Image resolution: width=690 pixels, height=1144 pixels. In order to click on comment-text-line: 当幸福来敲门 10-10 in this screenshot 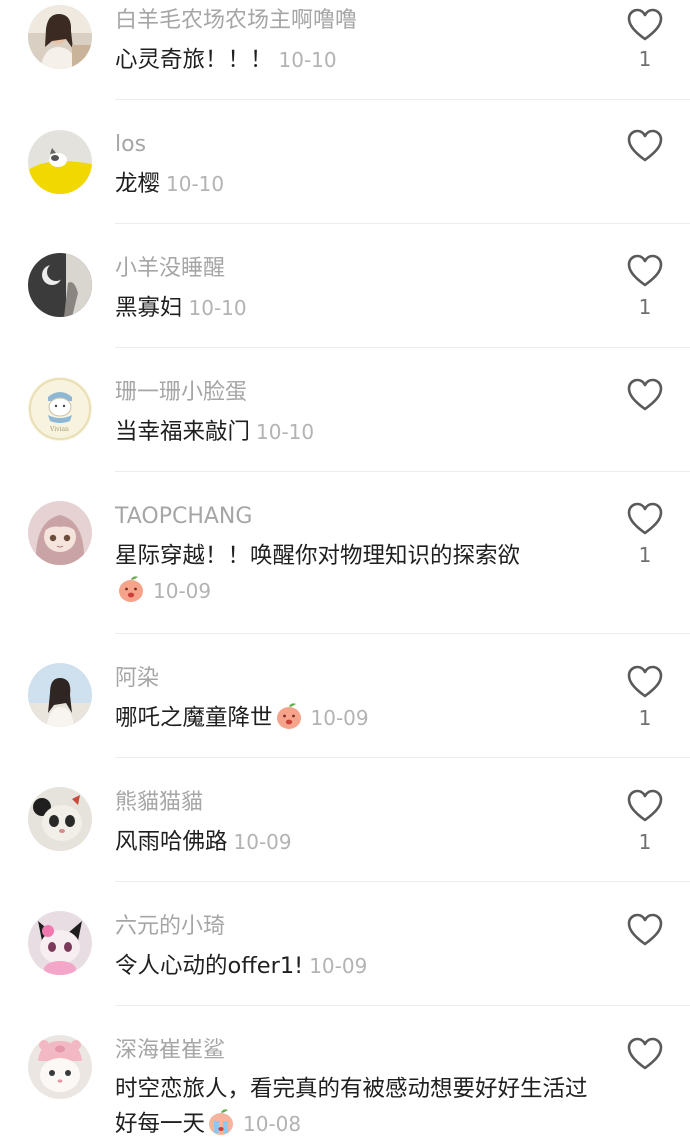, I will do `click(362, 432)`.